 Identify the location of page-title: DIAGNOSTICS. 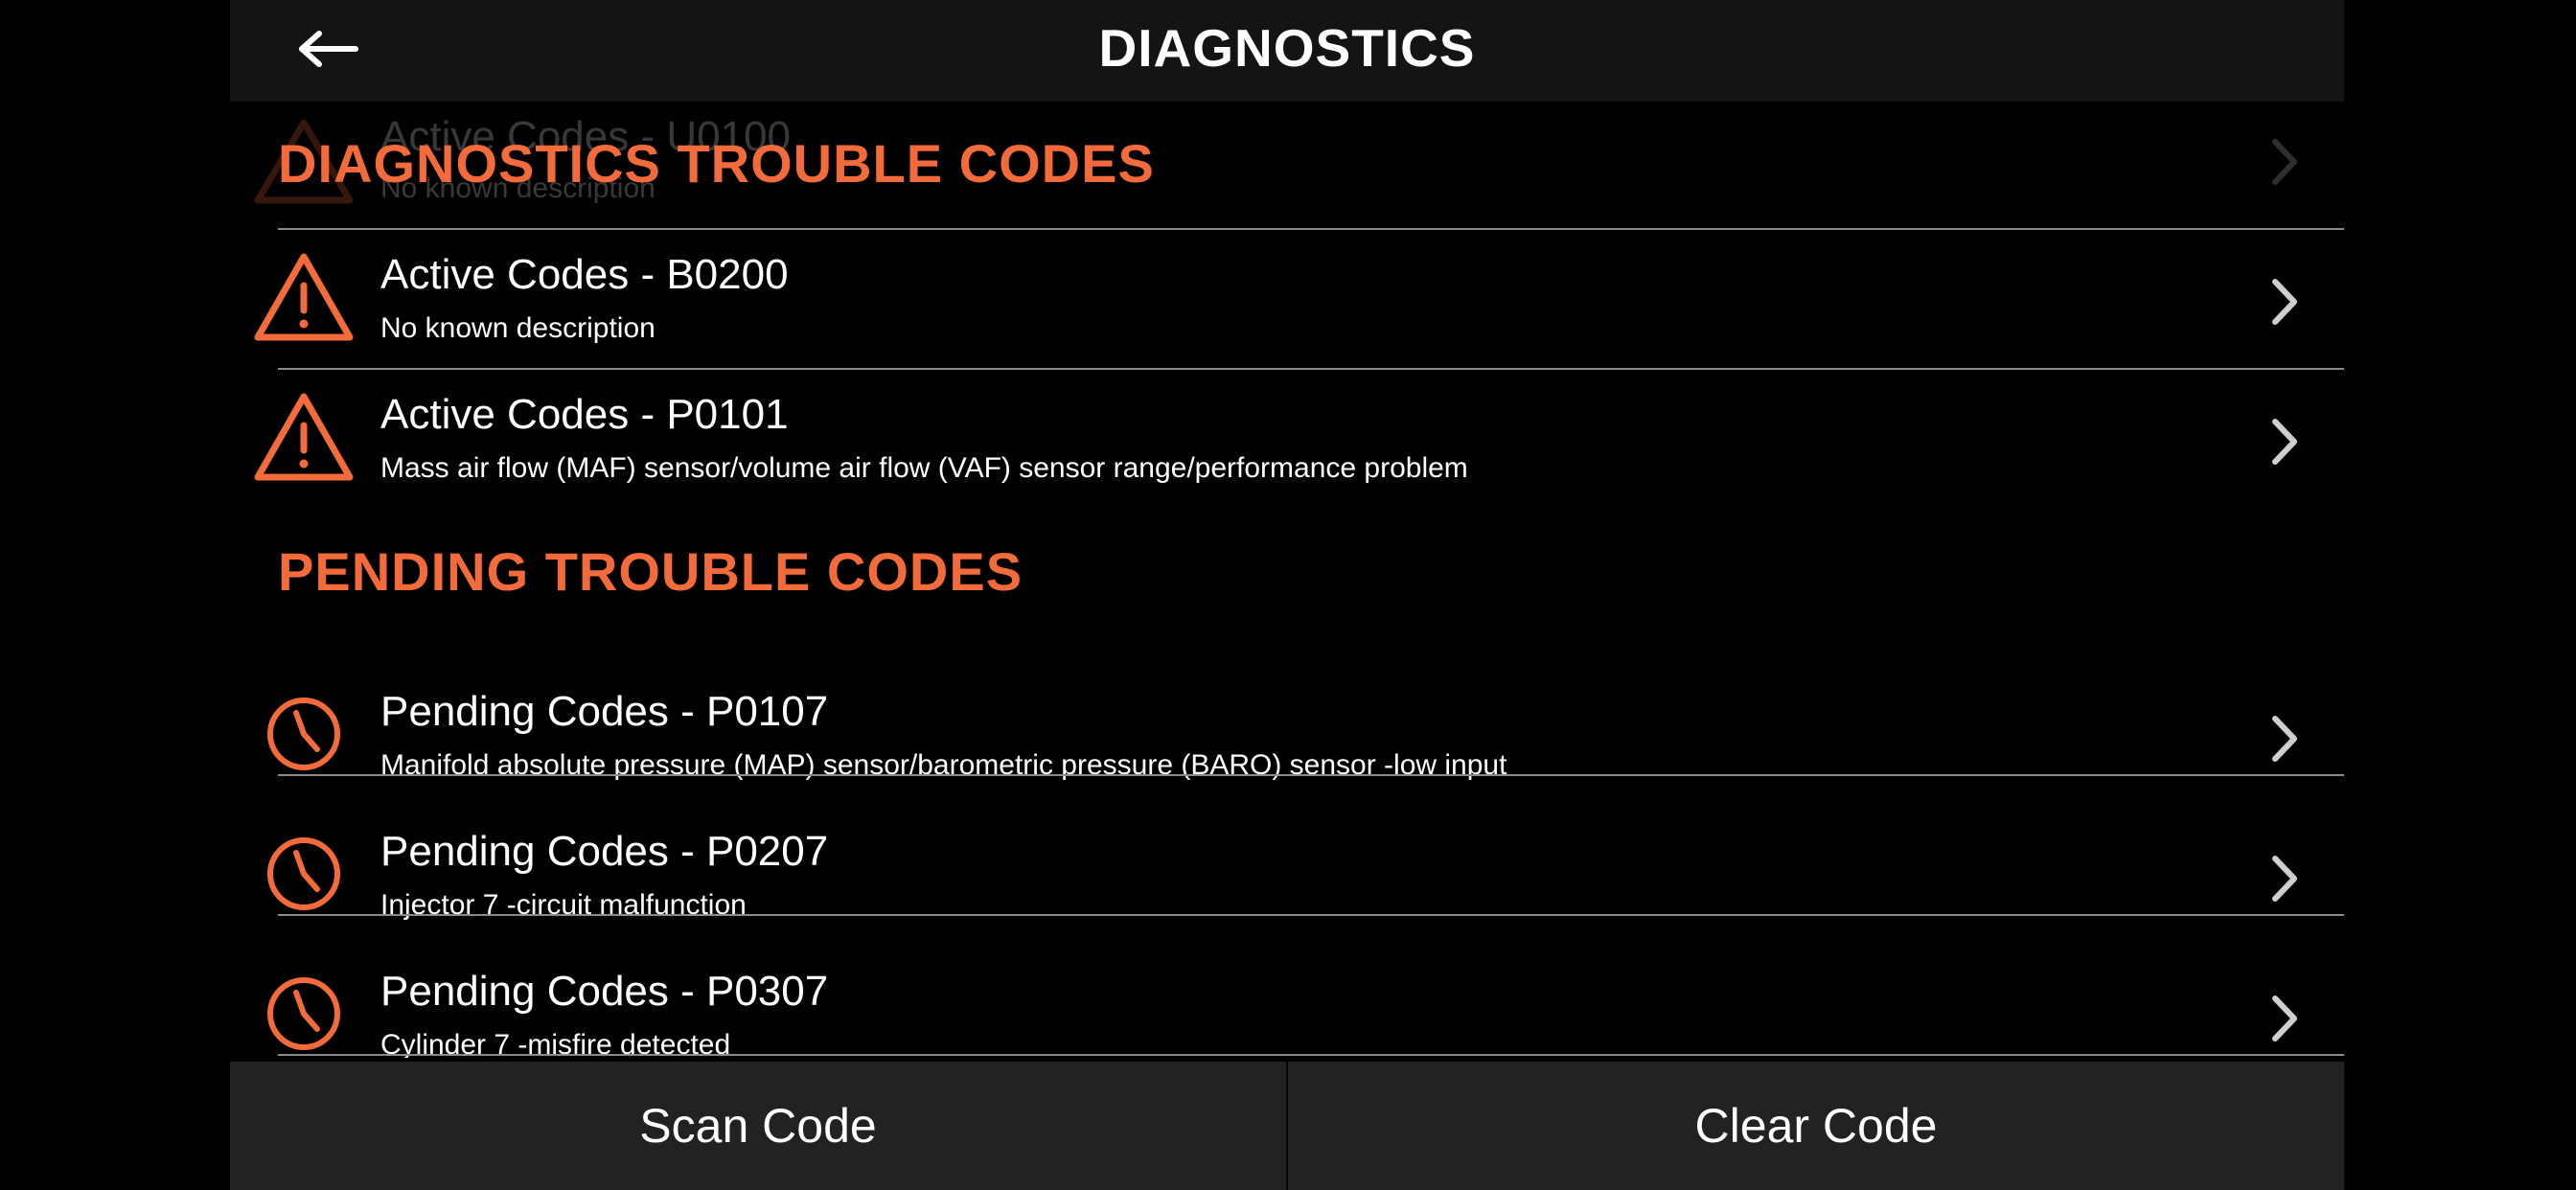
(1287, 48).